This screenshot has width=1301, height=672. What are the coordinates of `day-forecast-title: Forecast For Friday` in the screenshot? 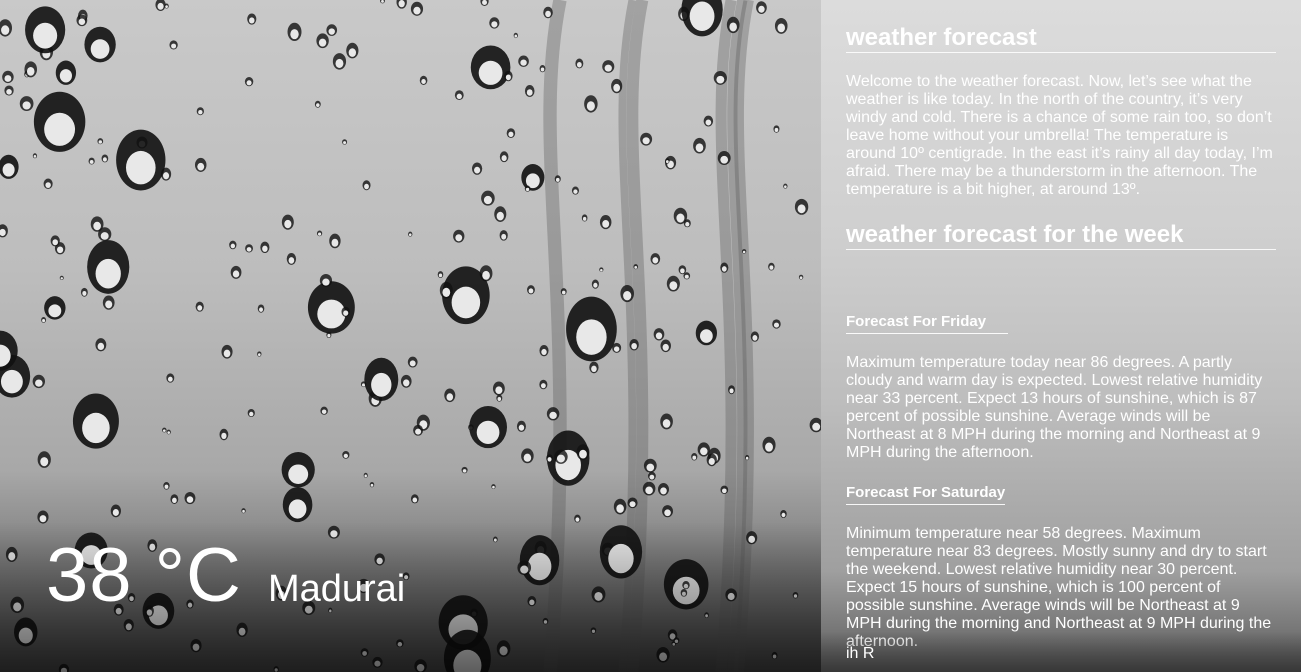 It's located at (927, 323).